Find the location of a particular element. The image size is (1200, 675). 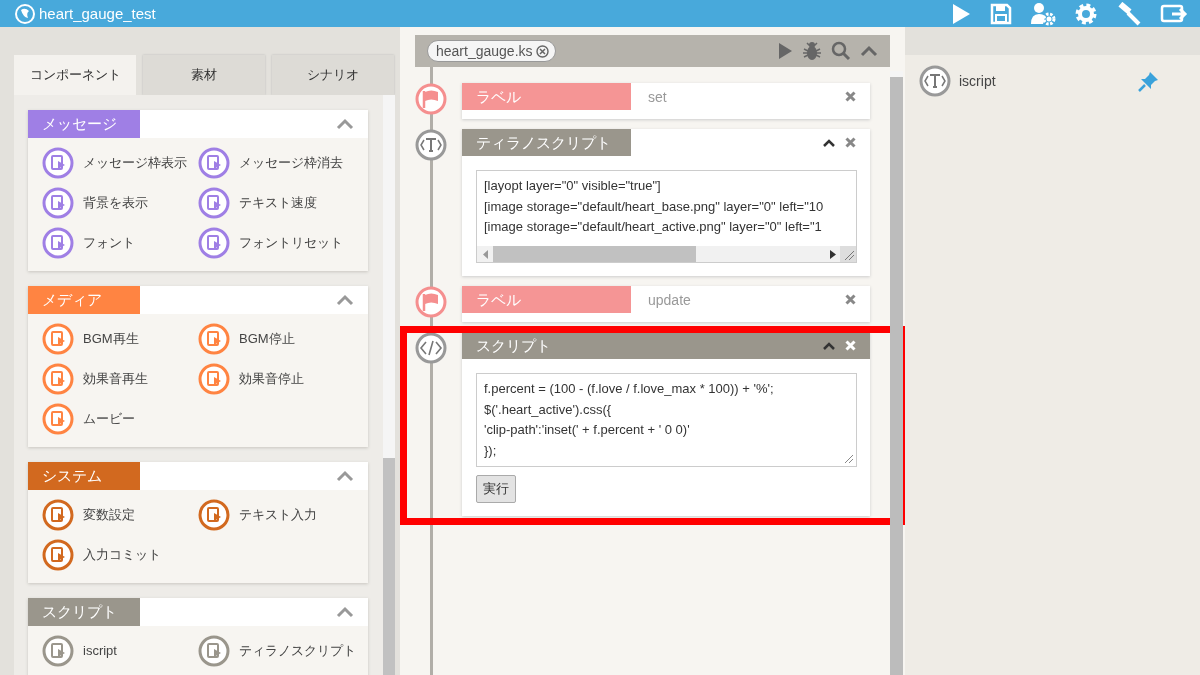

component-label: メッセージ枠表示 is located at coordinates (135, 162).